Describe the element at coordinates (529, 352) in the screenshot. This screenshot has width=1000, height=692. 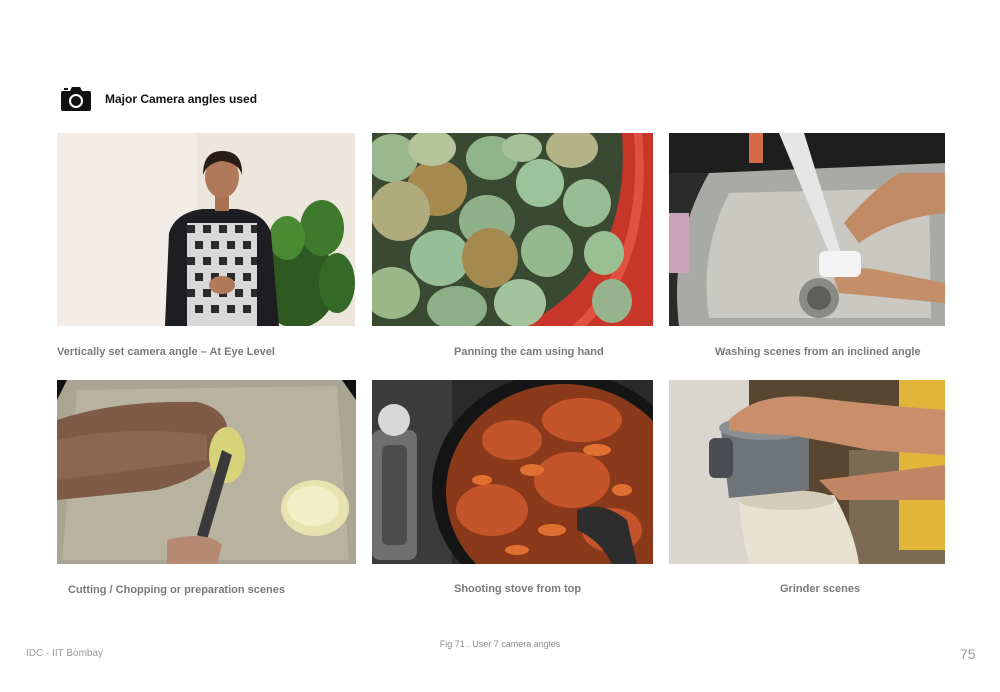
I see `caption-panning: Panning the cam using hand` at that location.